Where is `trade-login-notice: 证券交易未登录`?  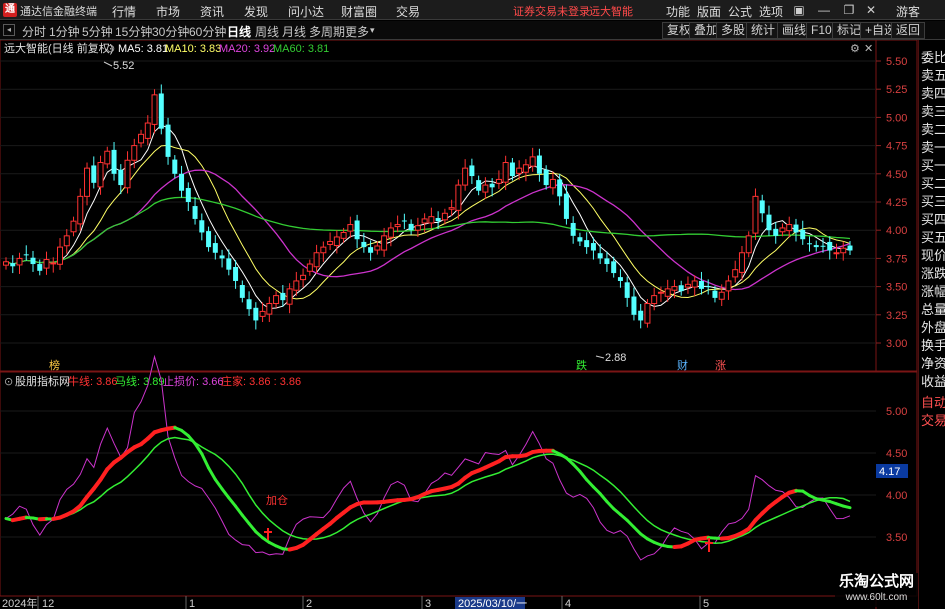 trade-login-notice: 证券交易未登录 is located at coordinates (551, 11).